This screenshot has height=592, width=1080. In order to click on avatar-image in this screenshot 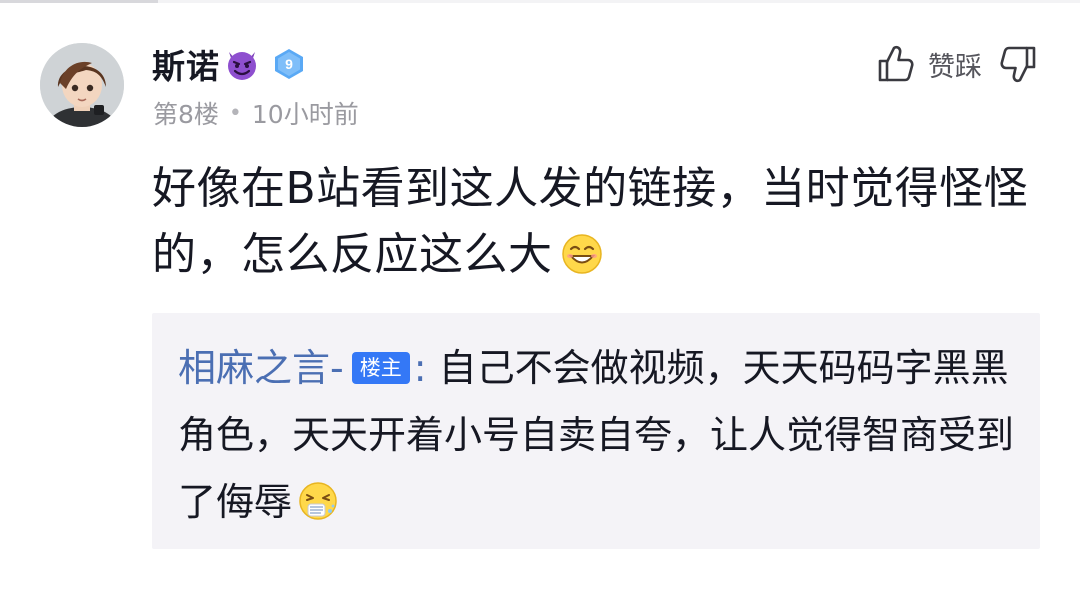, I will do `click(82, 85)`.